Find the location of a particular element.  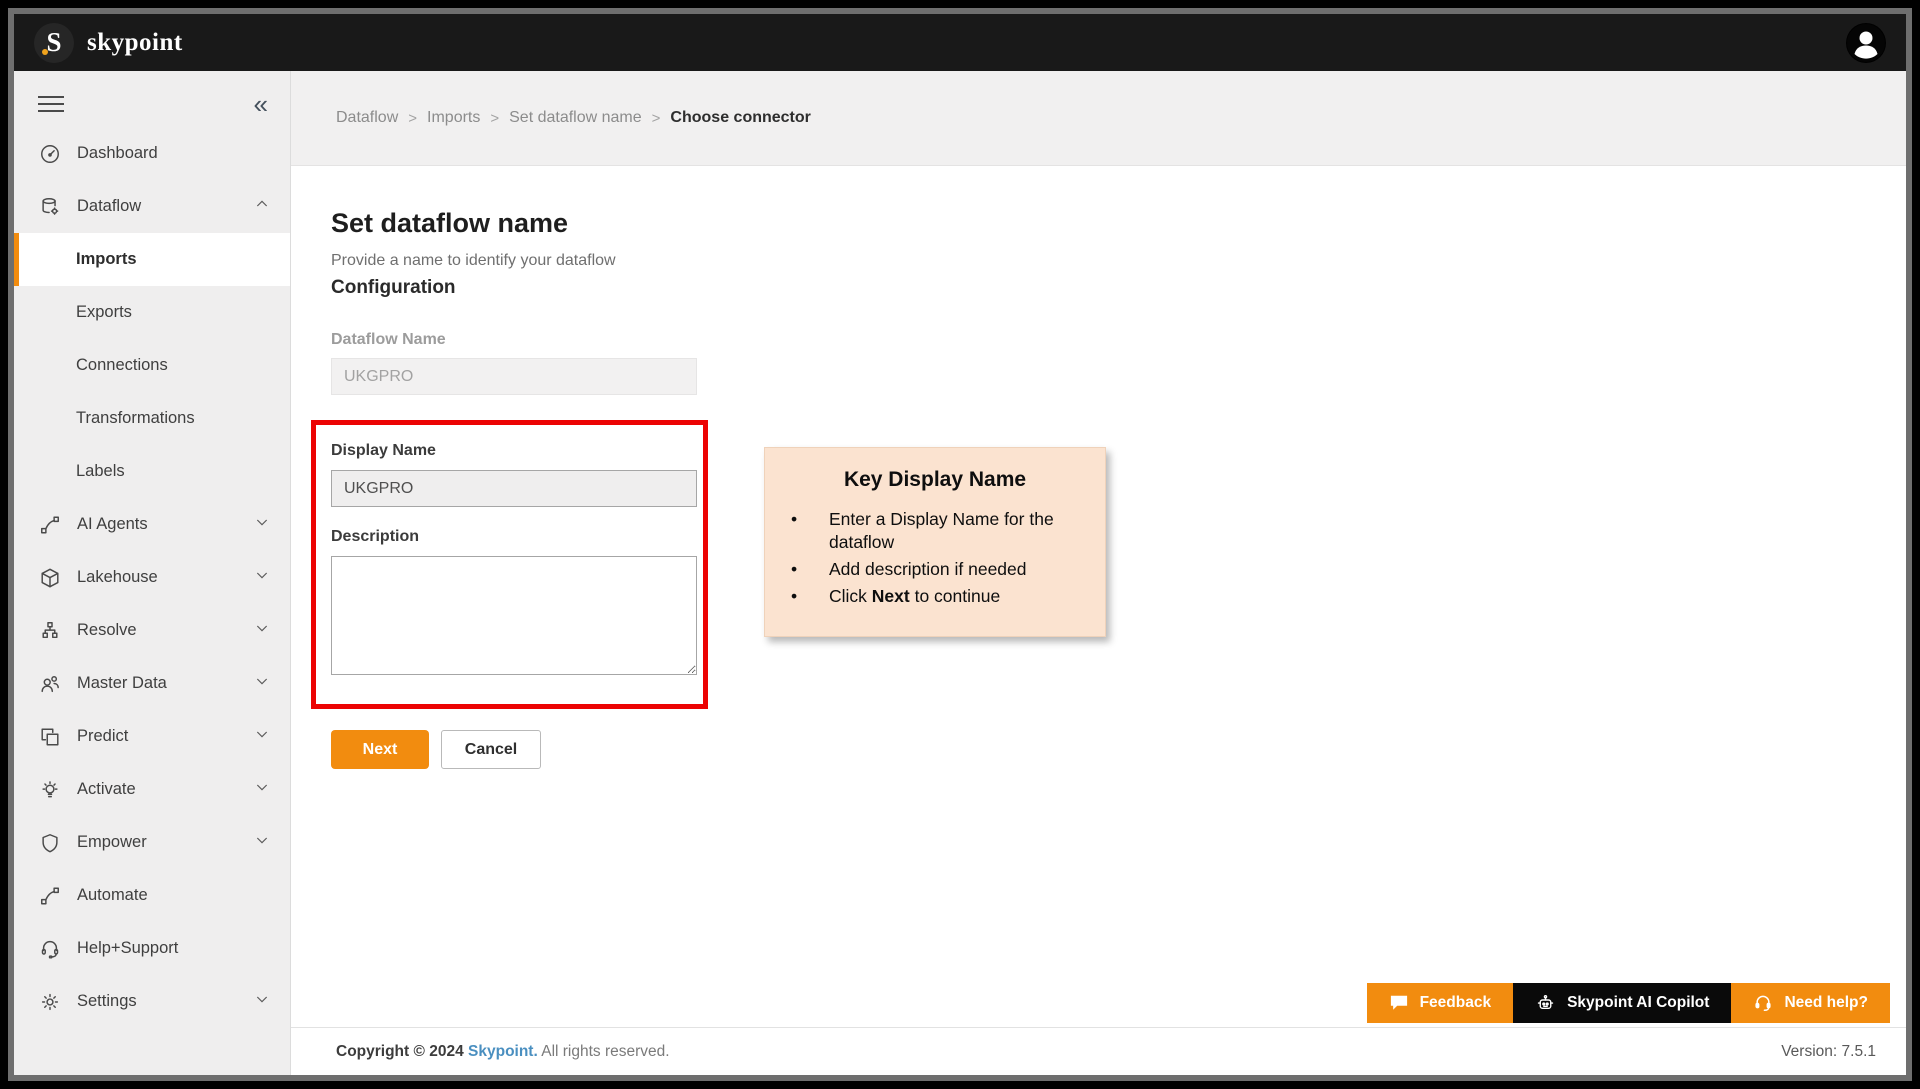

ai-agents-icon is located at coordinates (50, 525).